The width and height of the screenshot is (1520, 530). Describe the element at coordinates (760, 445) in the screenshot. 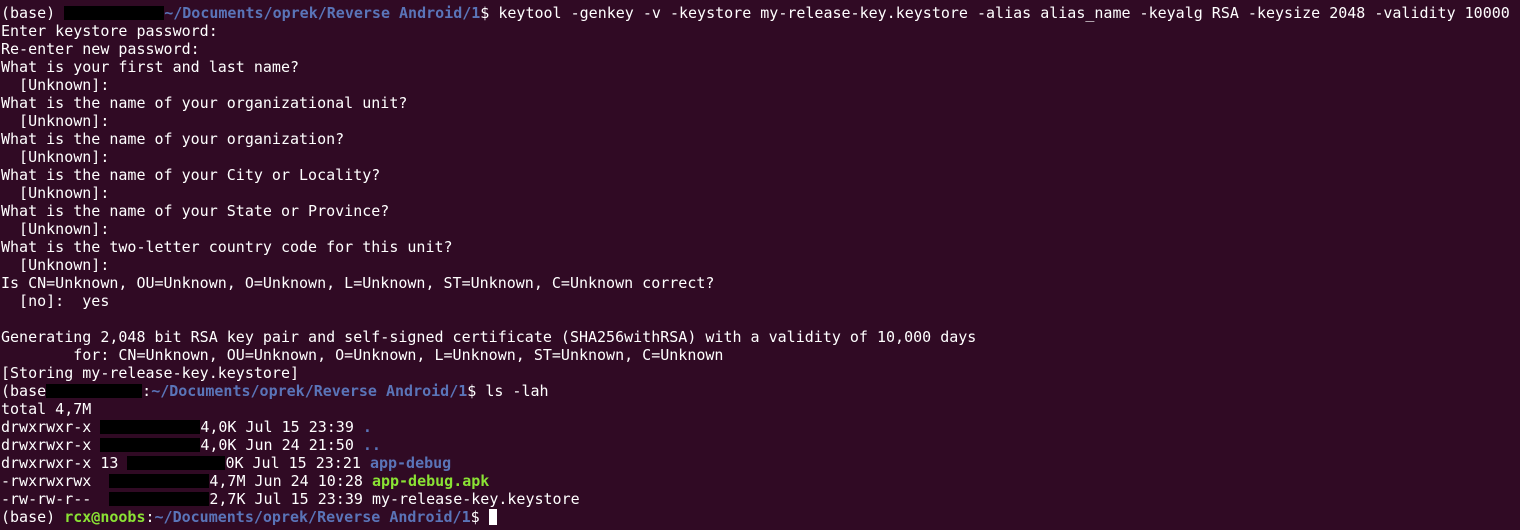

I see `ls-row: drwxrwxr-x 4,0K Jun 24 21:50 ..` at that location.